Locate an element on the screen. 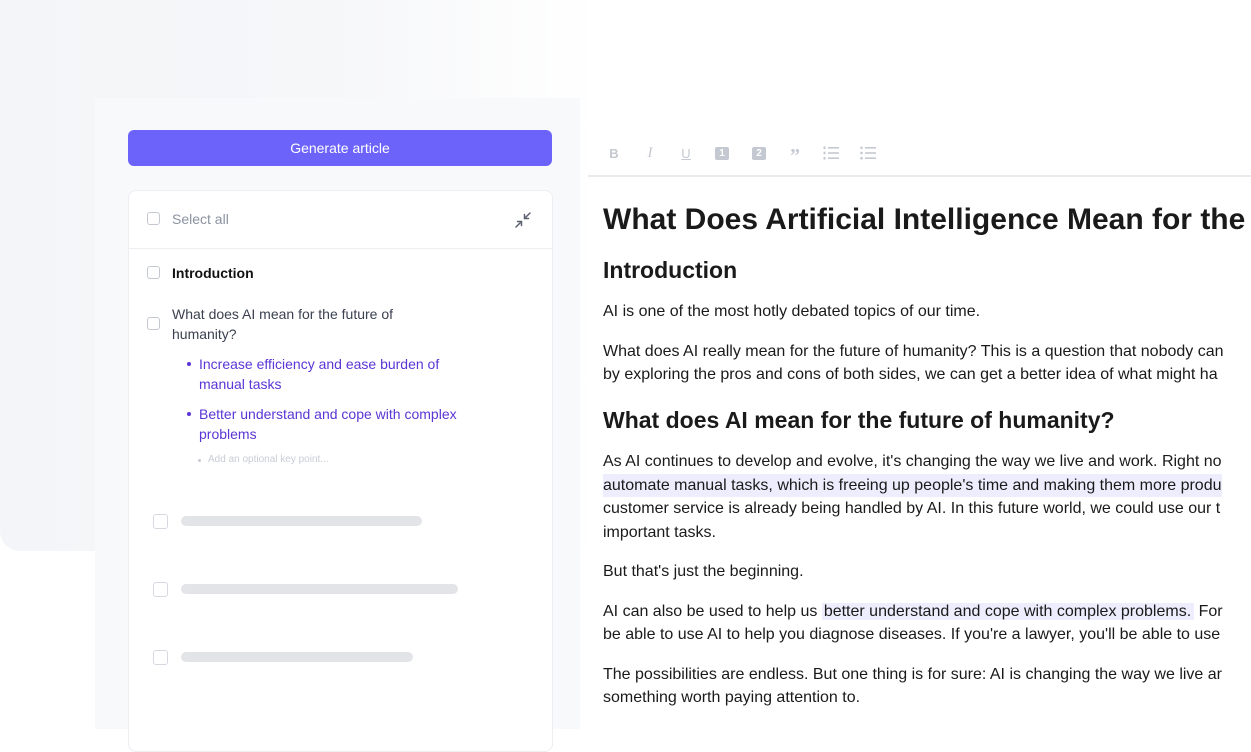 This screenshot has height=752, width=1251. heading-2-glyph: 2 is located at coordinates (759, 153).